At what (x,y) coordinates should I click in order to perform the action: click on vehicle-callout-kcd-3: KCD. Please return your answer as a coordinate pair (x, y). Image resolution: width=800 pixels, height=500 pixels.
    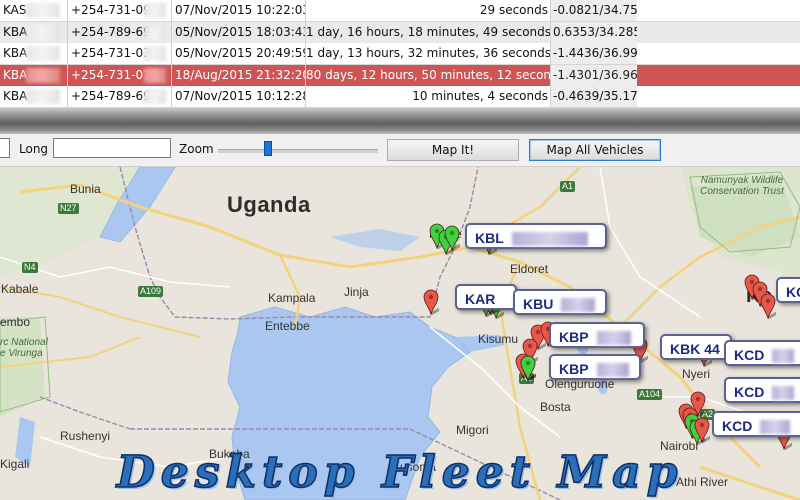
    Looking at the image, I should click on (756, 424).